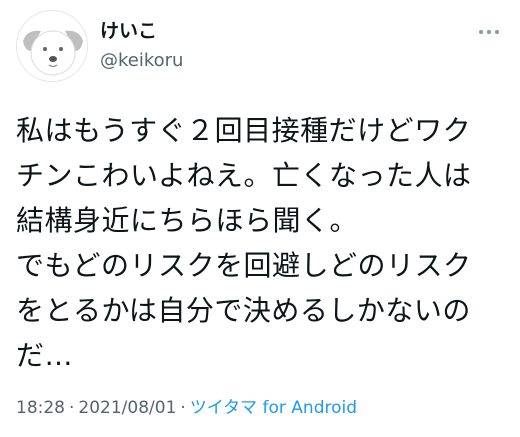 The height and width of the screenshot is (437, 520). I want to click on author-block: けいこ @keikoru, so click(141, 46).